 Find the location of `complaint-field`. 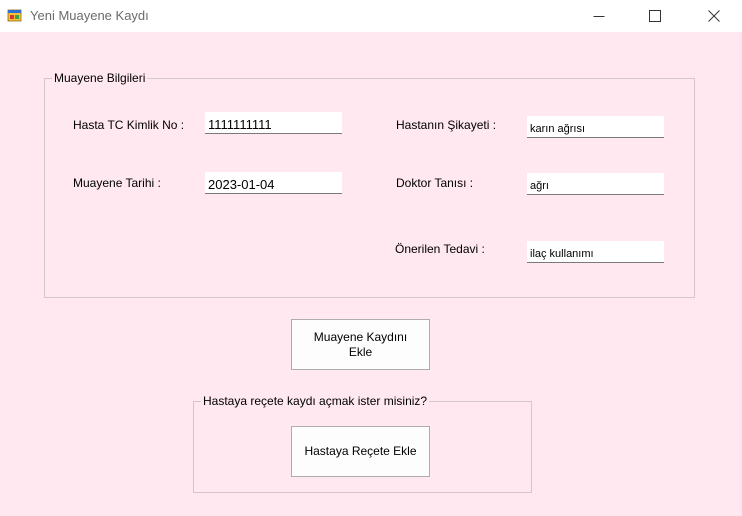

complaint-field is located at coordinates (595, 127).